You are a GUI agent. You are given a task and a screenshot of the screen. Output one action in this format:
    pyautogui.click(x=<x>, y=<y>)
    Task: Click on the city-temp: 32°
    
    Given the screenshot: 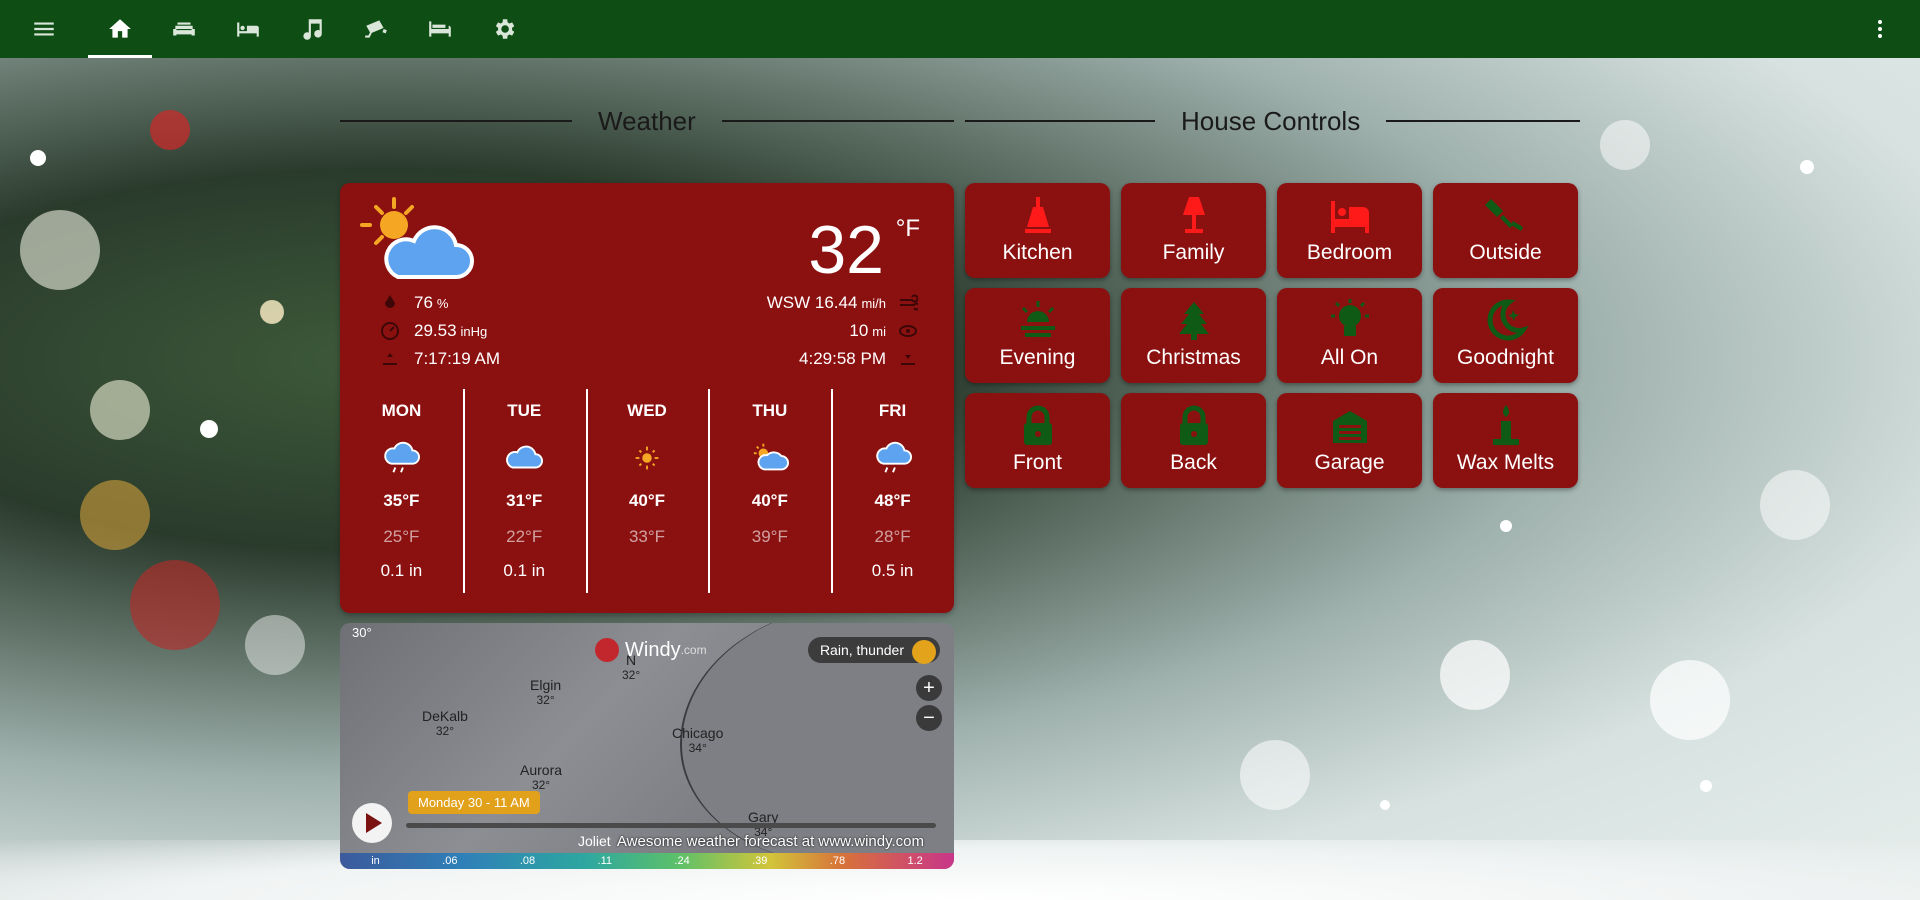 What is the action you would take?
    pyautogui.click(x=545, y=700)
    